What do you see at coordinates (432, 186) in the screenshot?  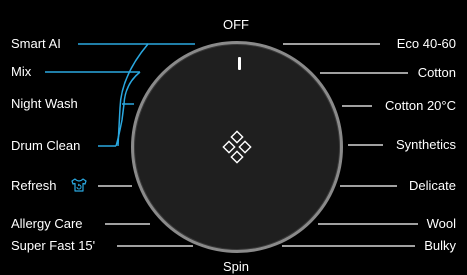 I see `program-delicate: Delicate` at bounding box center [432, 186].